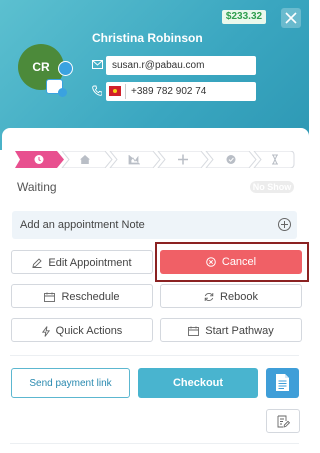 Image resolution: width=320 pixels, height=453 pixels. What do you see at coordinates (169, 91) in the screenshot?
I see `phone-number: +389 782 902 74` at bounding box center [169, 91].